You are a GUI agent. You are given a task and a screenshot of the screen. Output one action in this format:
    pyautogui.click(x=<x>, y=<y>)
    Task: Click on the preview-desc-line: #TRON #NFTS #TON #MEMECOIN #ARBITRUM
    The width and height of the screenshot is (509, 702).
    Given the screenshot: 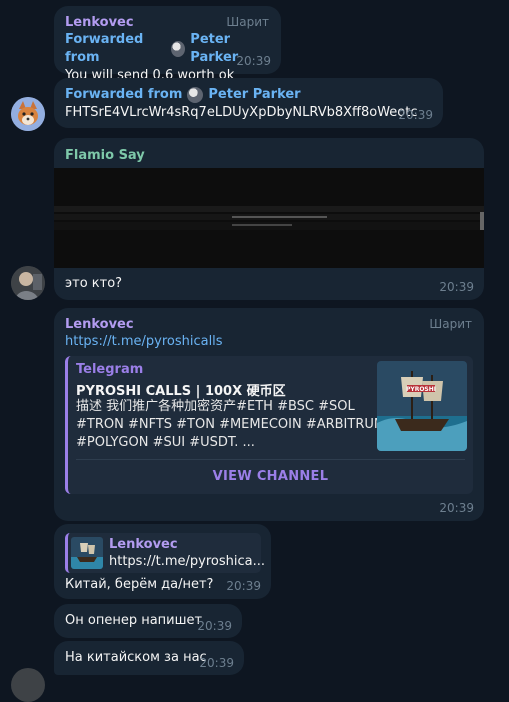 What is the action you would take?
    pyautogui.click(x=231, y=424)
    